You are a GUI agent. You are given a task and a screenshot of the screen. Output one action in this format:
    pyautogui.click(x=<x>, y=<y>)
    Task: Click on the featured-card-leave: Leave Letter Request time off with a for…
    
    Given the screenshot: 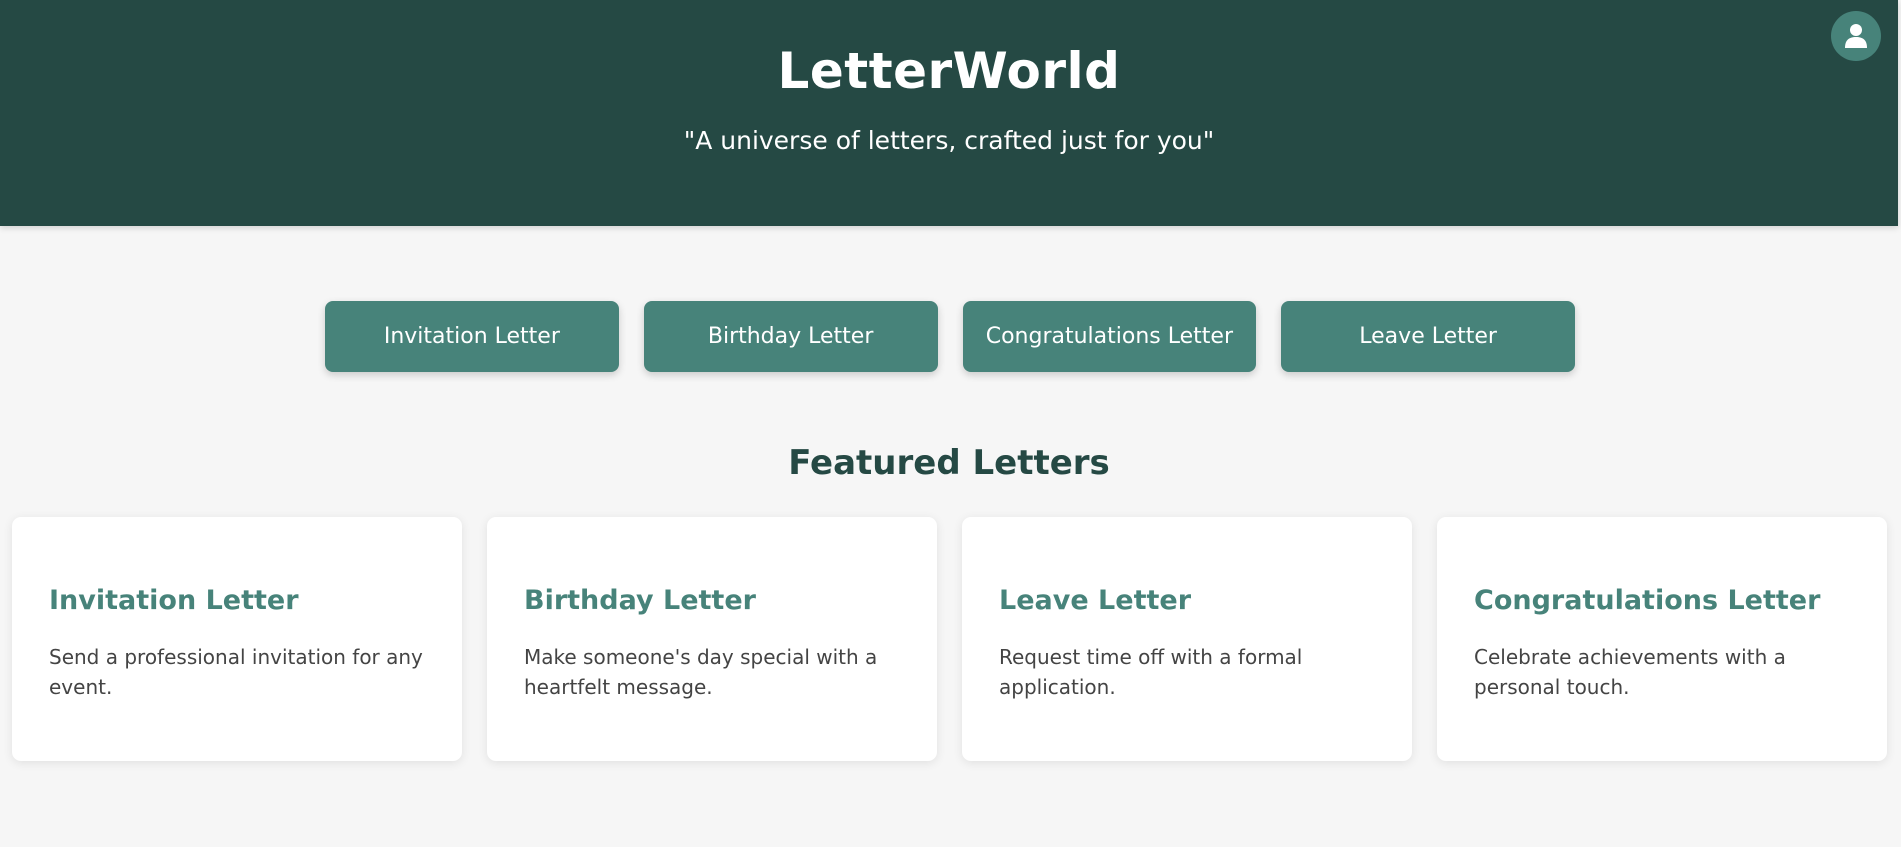 What is the action you would take?
    pyautogui.click(x=1187, y=639)
    